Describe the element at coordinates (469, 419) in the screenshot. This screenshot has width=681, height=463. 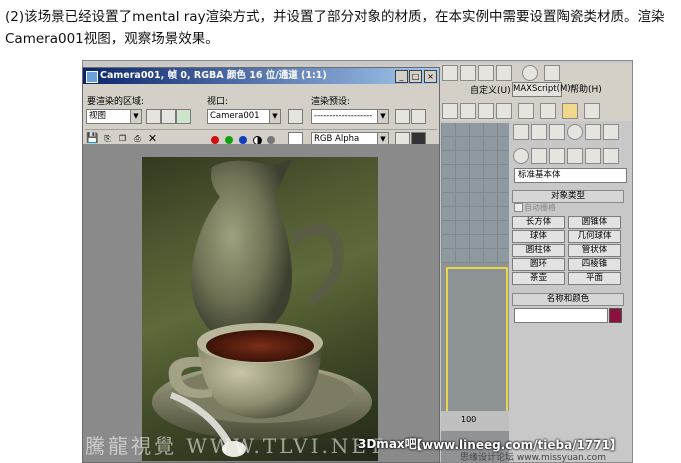
I see `ruler-label: 100` at that location.